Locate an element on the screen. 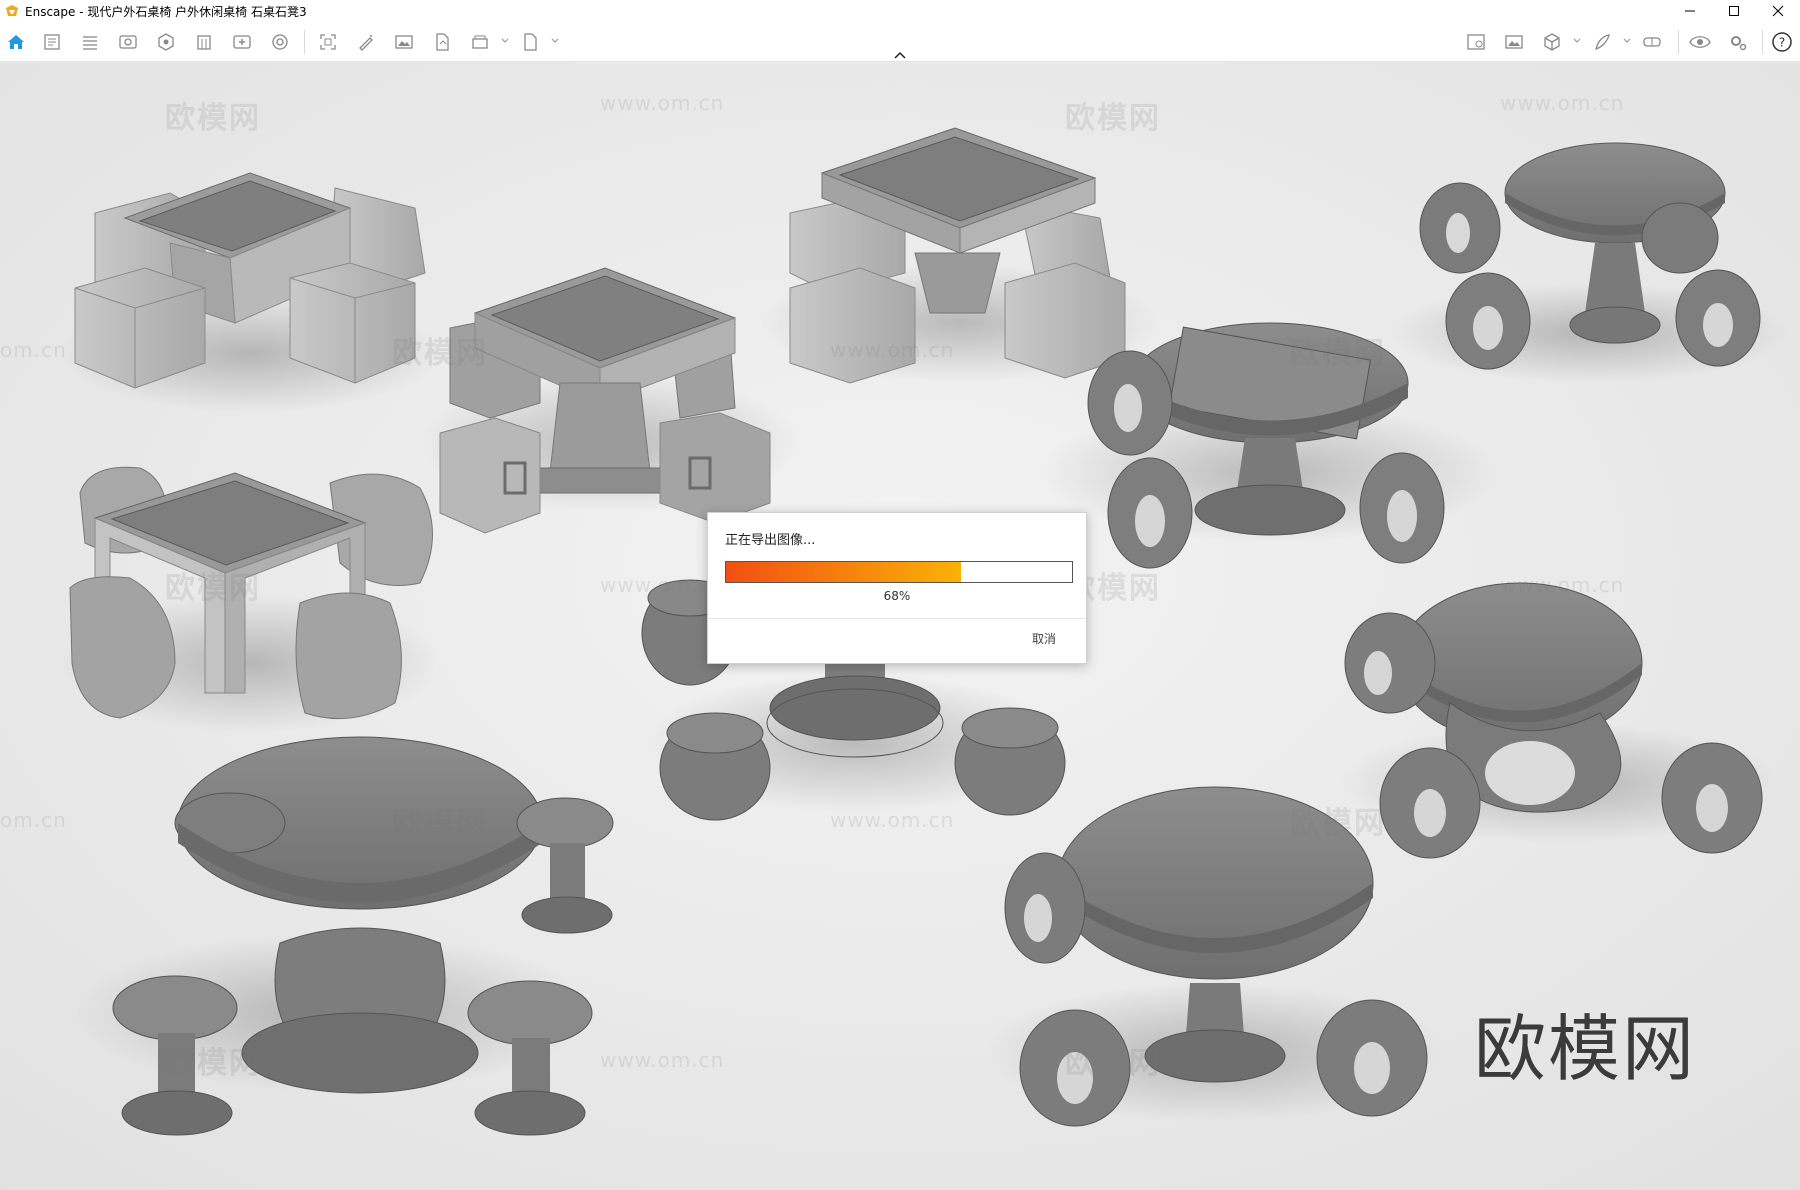 The image size is (1800, 1190). close-window-button is located at coordinates (1778, 11).